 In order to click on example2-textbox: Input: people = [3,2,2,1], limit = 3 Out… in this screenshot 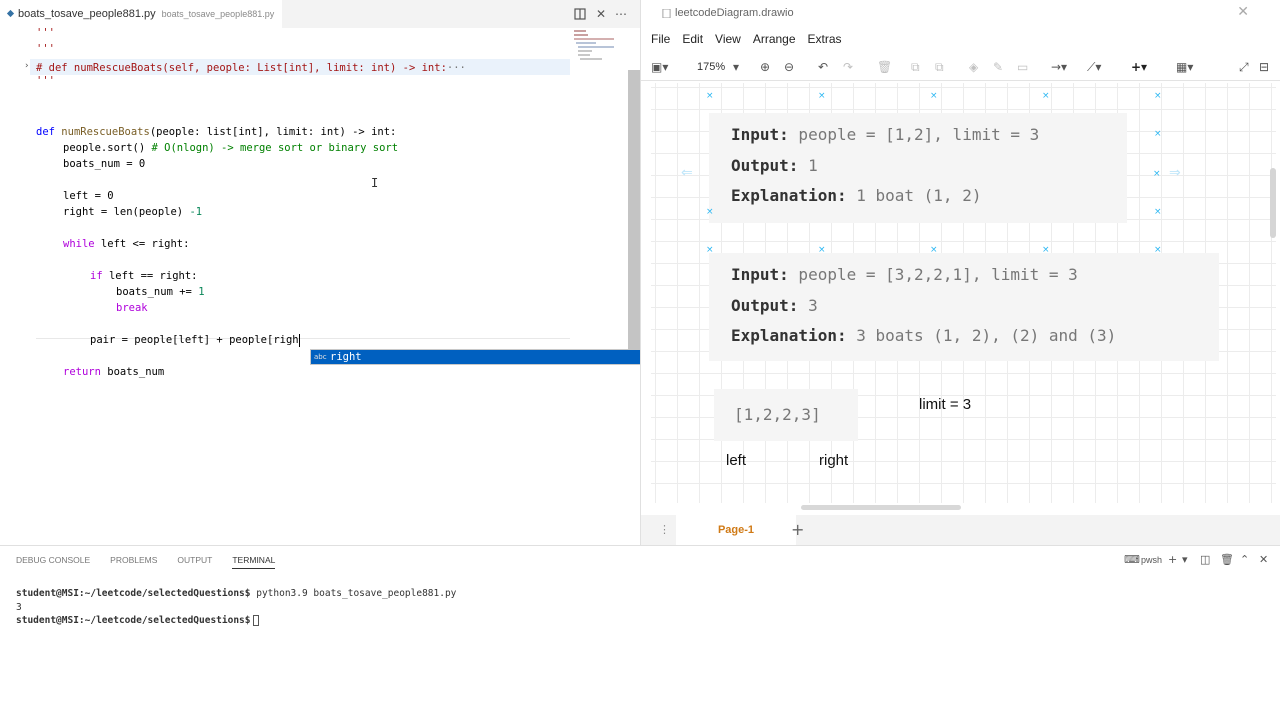, I will do `click(964, 307)`.